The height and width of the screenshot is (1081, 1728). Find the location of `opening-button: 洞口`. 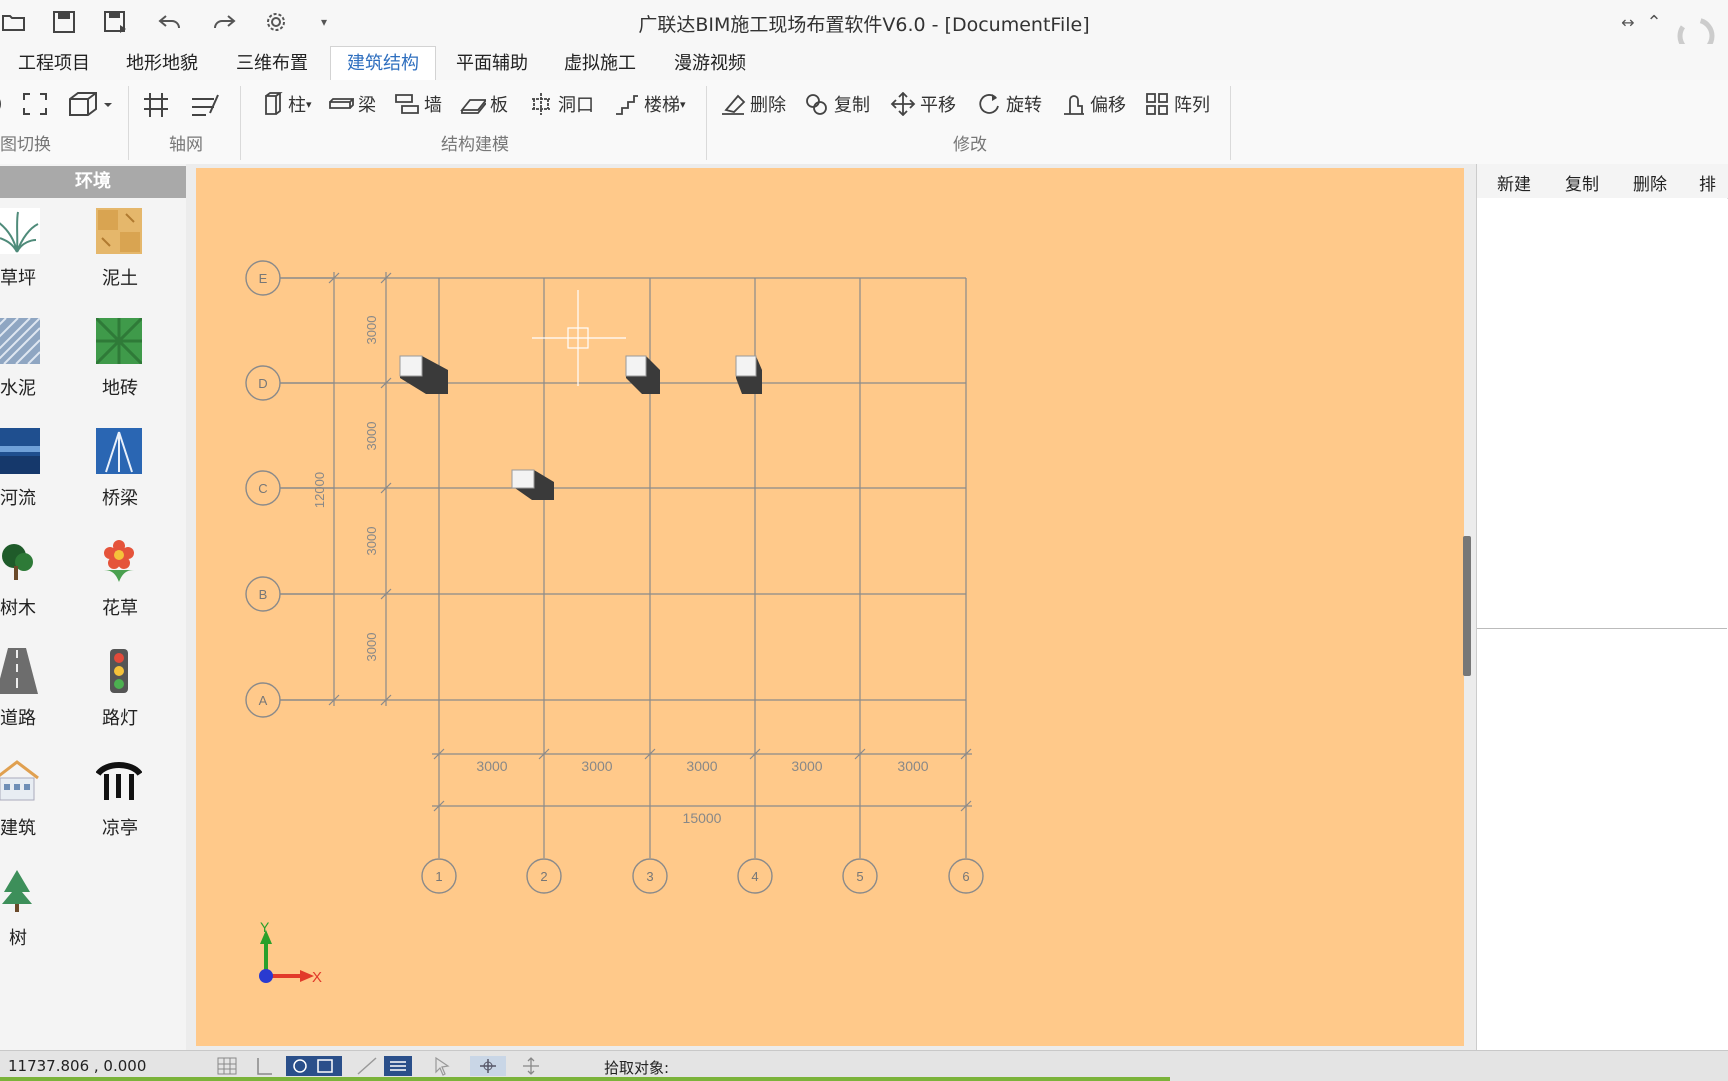

opening-button: 洞口 is located at coordinates (561, 104).